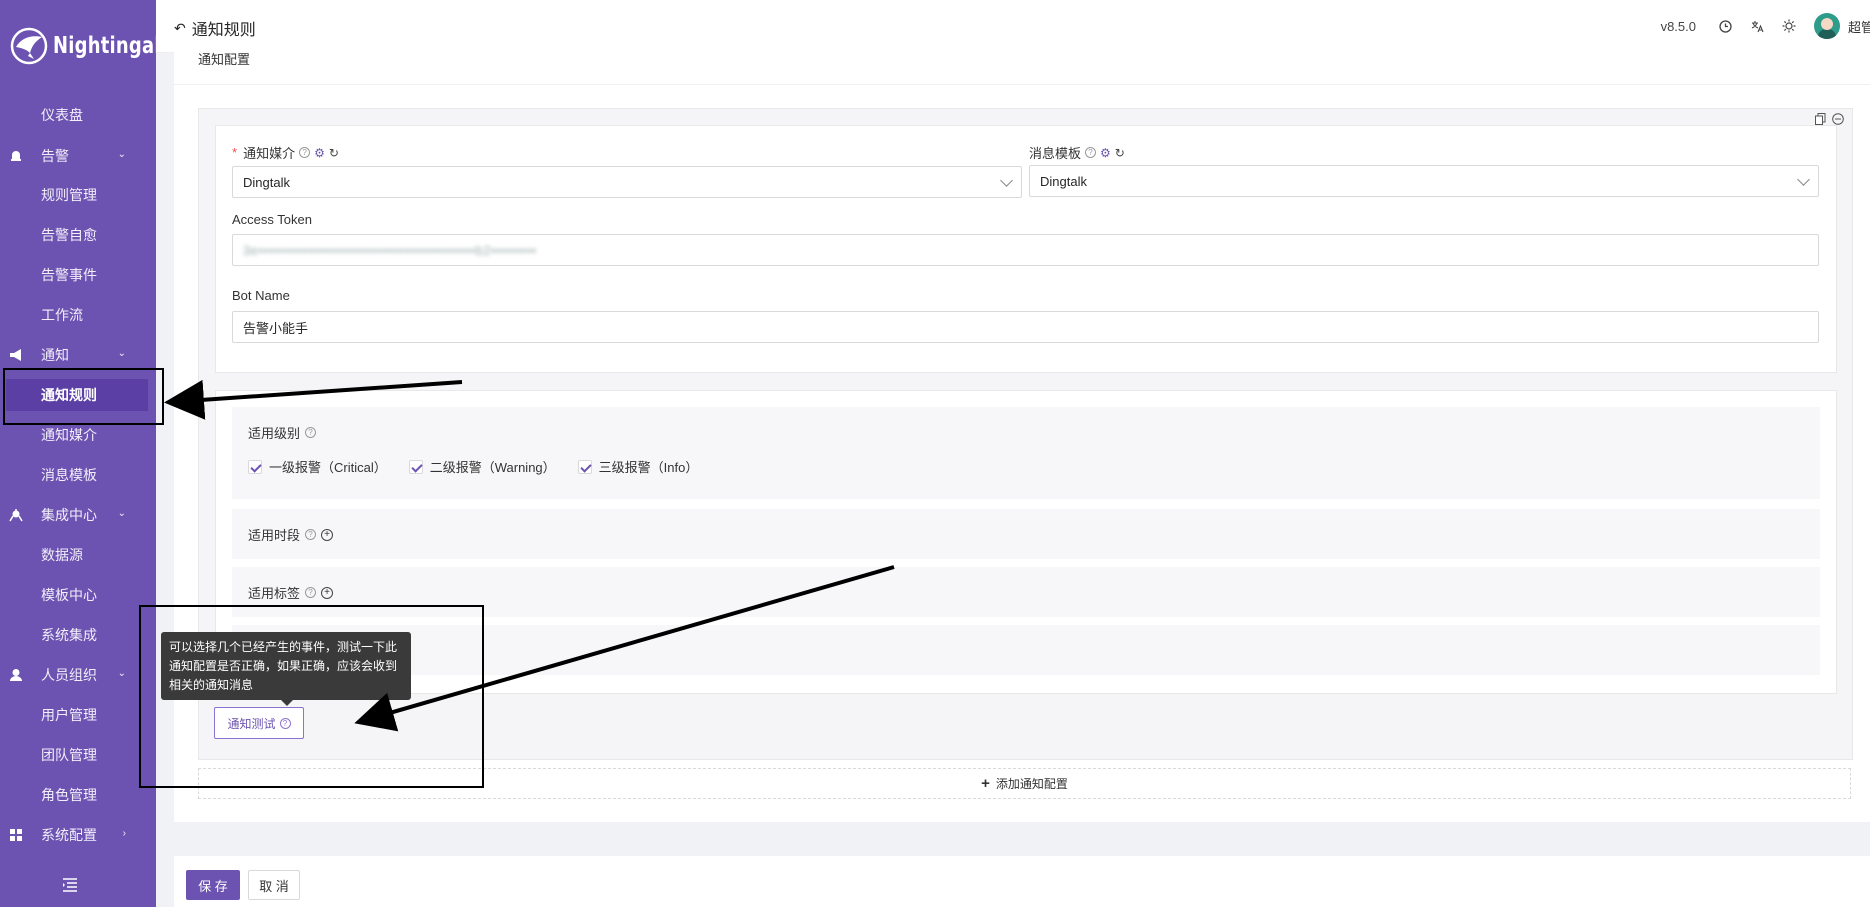 This screenshot has width=1870, height=907. What do you see at coordinates (213, 885) in the screenshot?
I see `save-button: 保 存` at bounding box center [213, 885].